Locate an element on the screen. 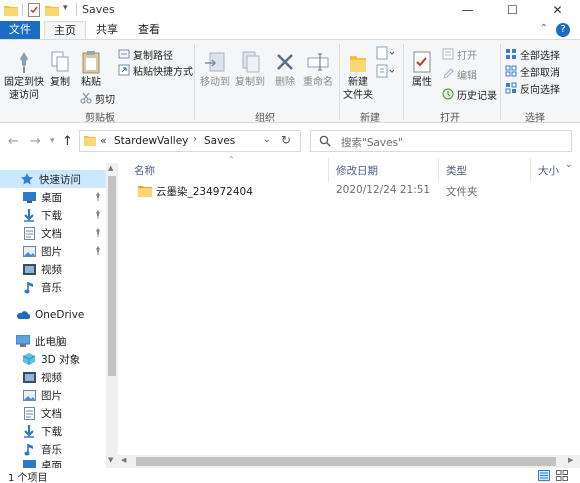  copy-path-button: 复制路径 is located at coordinates (145, 54).